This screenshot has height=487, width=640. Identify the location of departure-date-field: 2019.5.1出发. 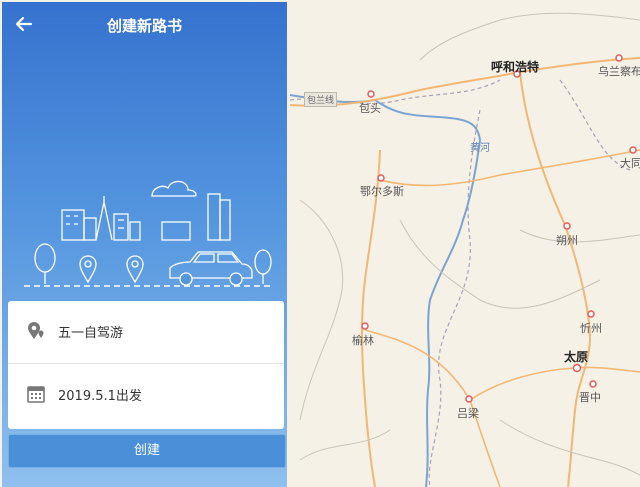
(146, 395).